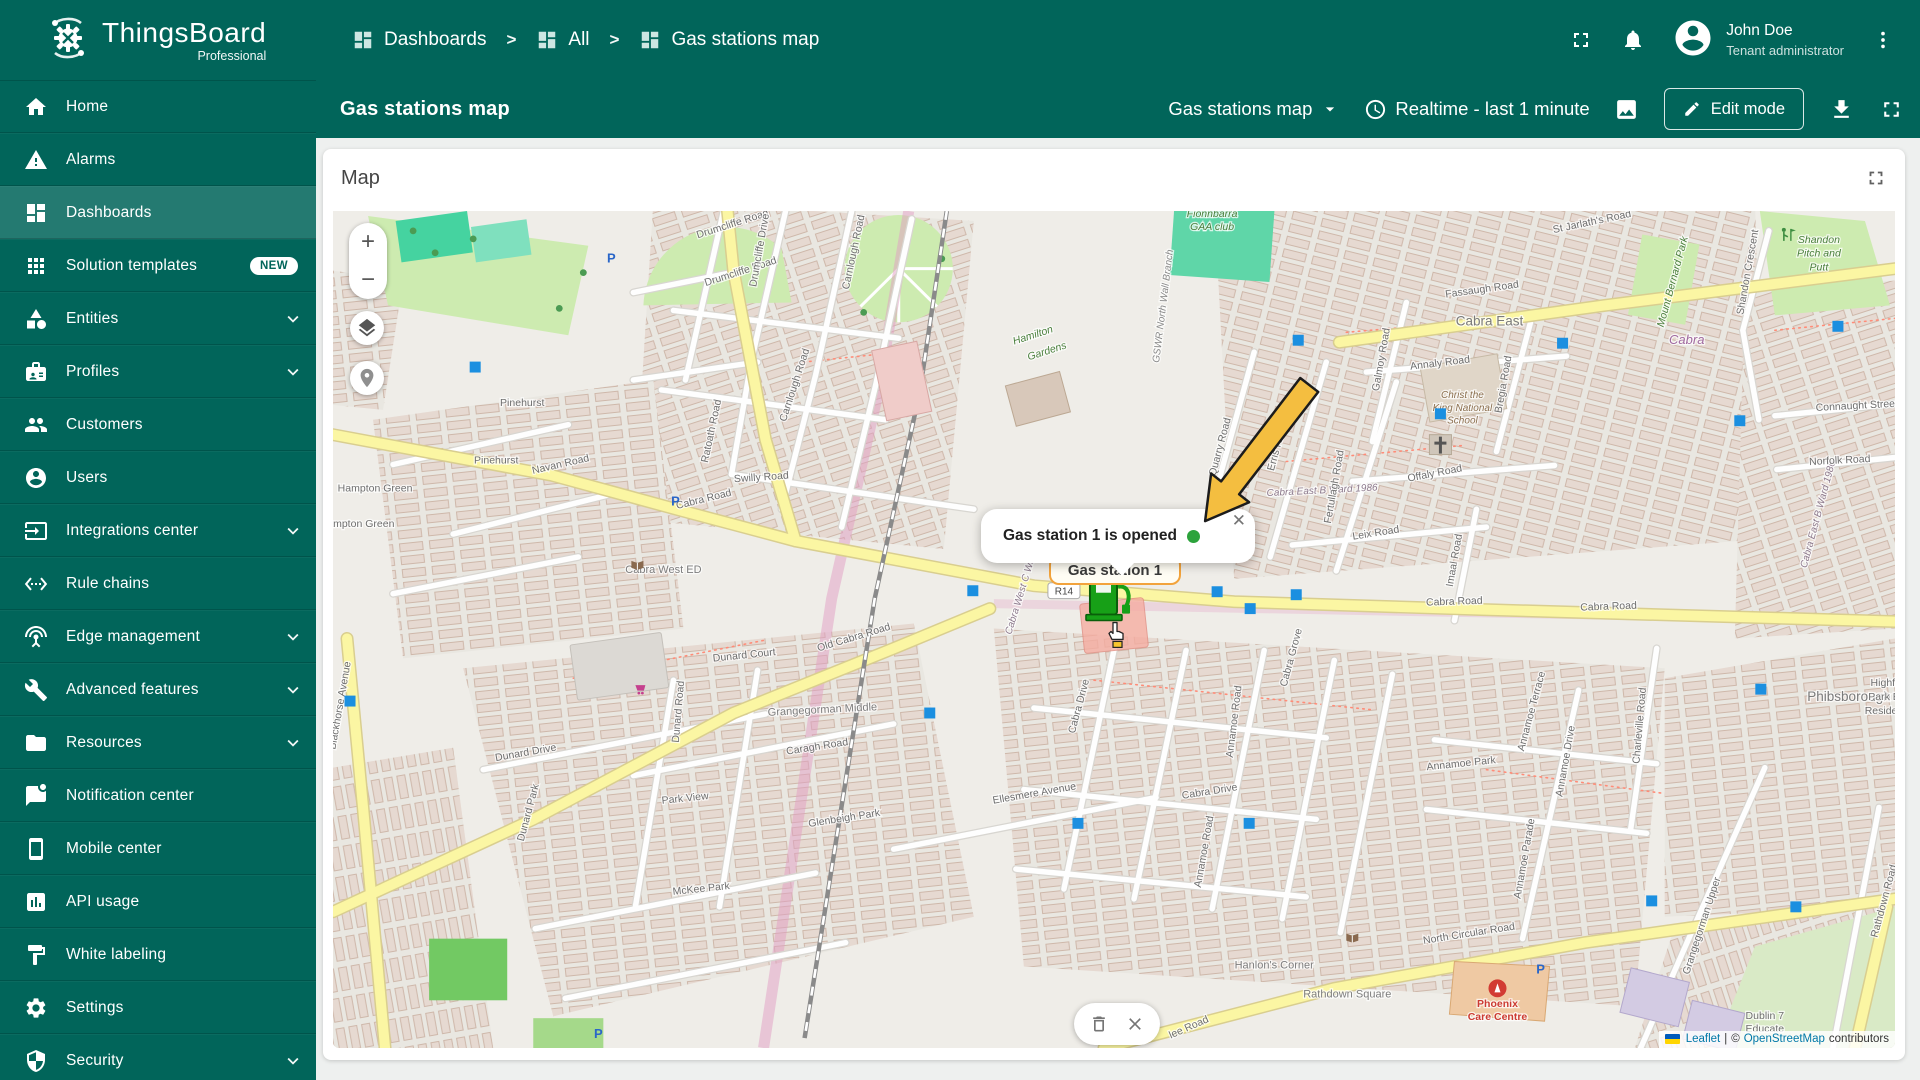  Describe the element at coordinates (109, 212) in the screenshot. I see `sidebar-item-label: Dashboards` at that location.